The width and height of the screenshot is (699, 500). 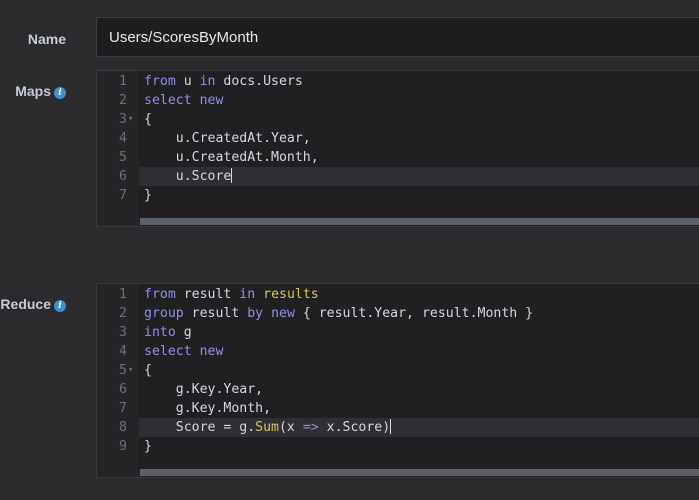 I want to click on code-token: u.CreatedAt.Month,, so click(x=231, y=157).